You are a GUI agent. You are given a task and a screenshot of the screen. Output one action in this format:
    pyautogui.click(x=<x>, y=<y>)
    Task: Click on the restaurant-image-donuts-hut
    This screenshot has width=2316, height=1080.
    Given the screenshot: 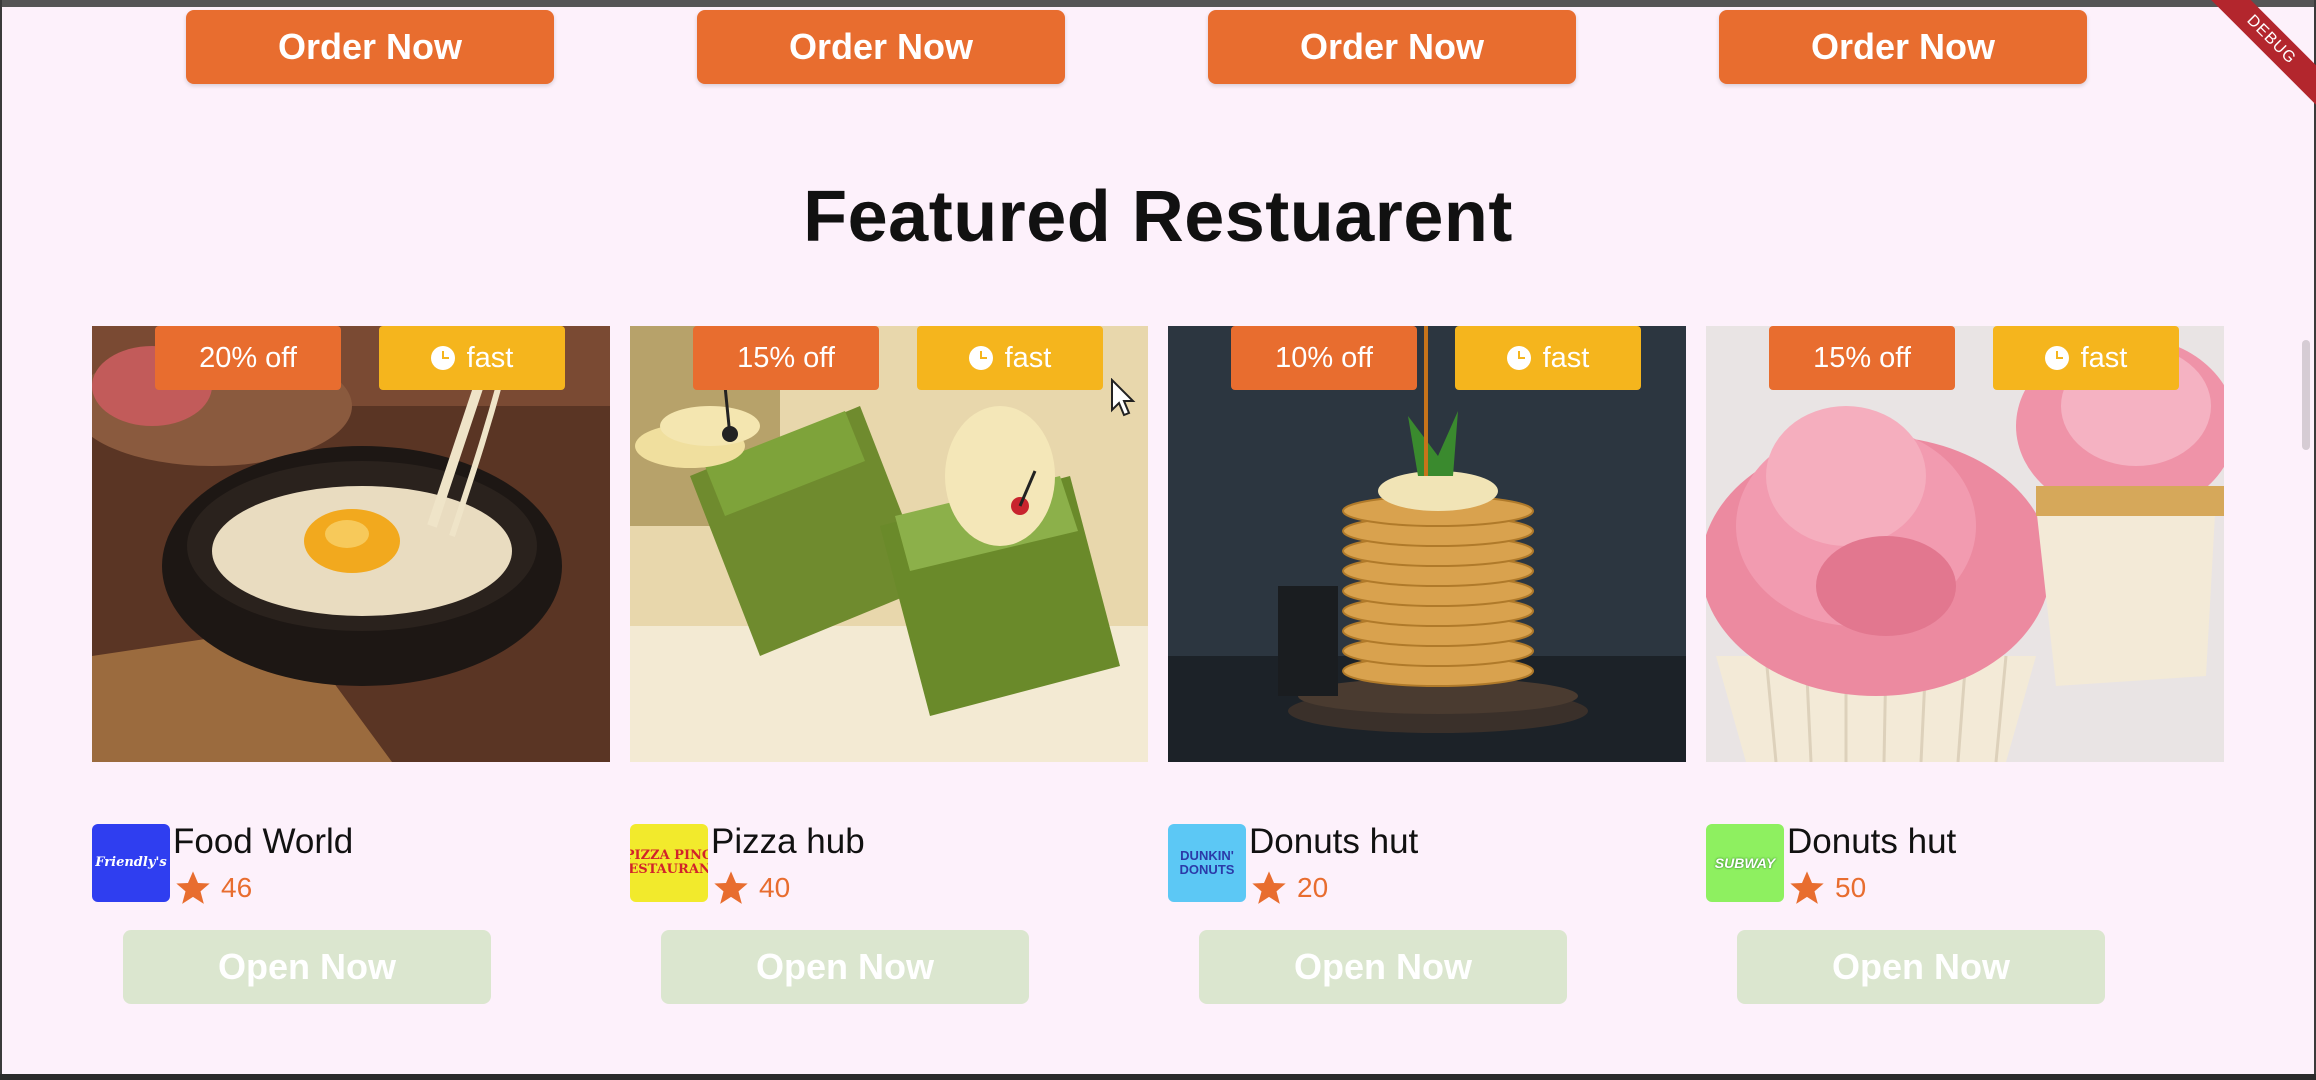 What is the action you would take?
    pyautogui.click(x=1427, y=544)
    